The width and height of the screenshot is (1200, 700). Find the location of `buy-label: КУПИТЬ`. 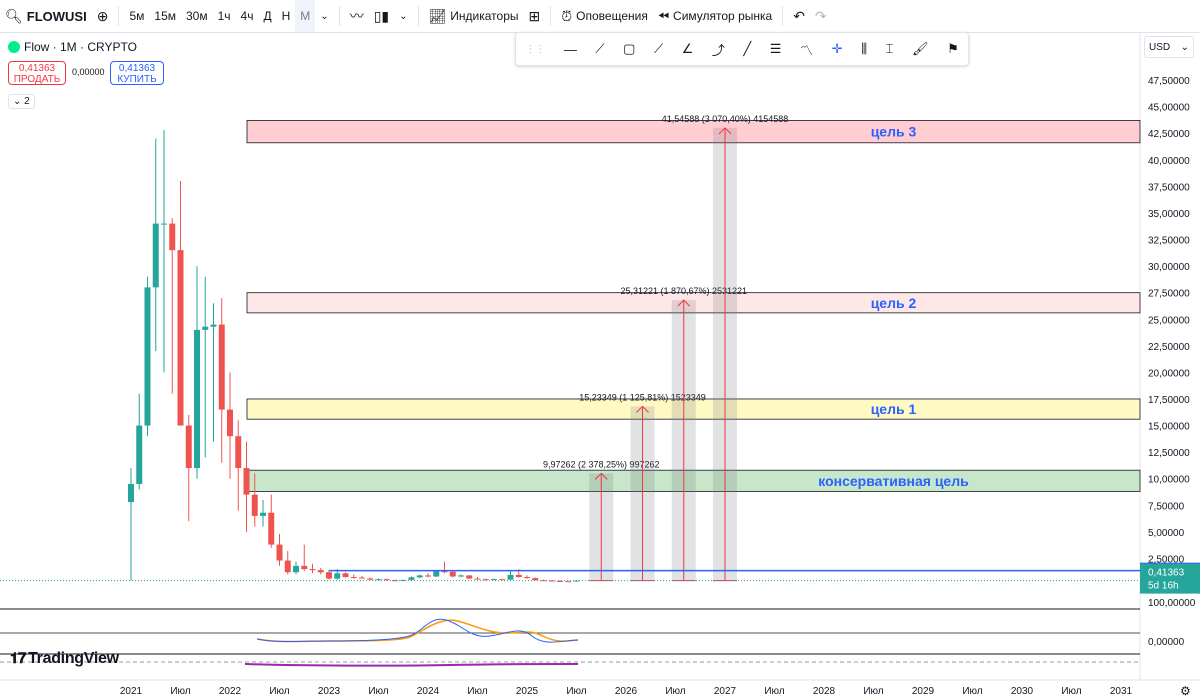

buy-label: КУПИТЬ is located at coordinates (137, 79).